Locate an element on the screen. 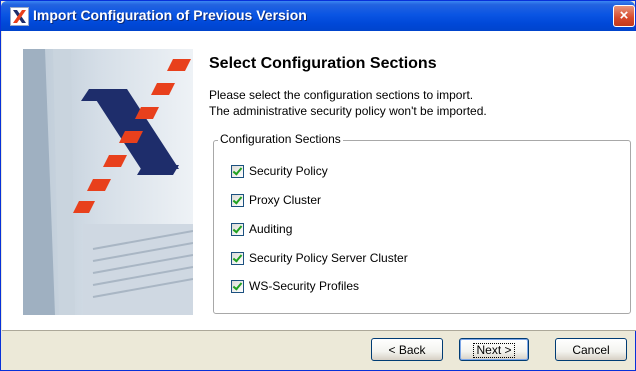 The height and width of the screenshot is (371, 636). checkbox-ws-security-profiles: WS-Security Profiles is located at coordinates (295, 286).